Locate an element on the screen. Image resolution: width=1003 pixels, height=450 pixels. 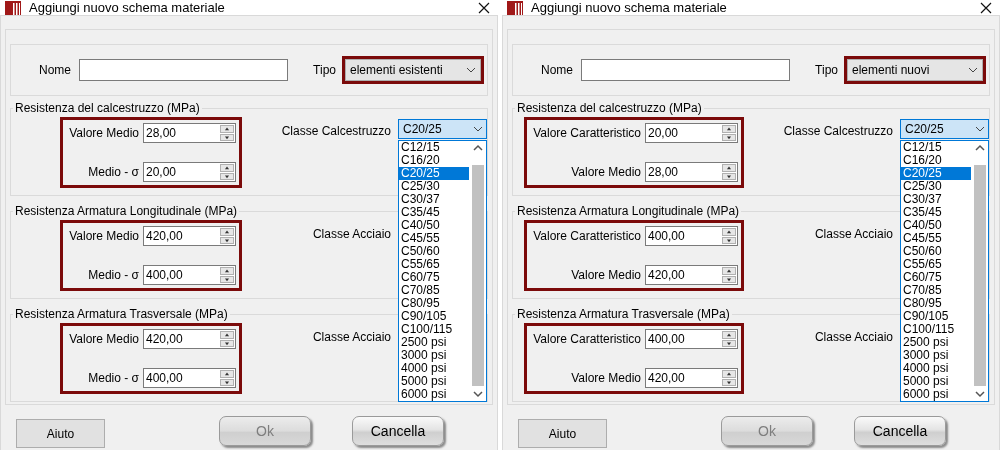
window-title: Aggiungi nuovo schema materiale is located at coordinates (629, 7).